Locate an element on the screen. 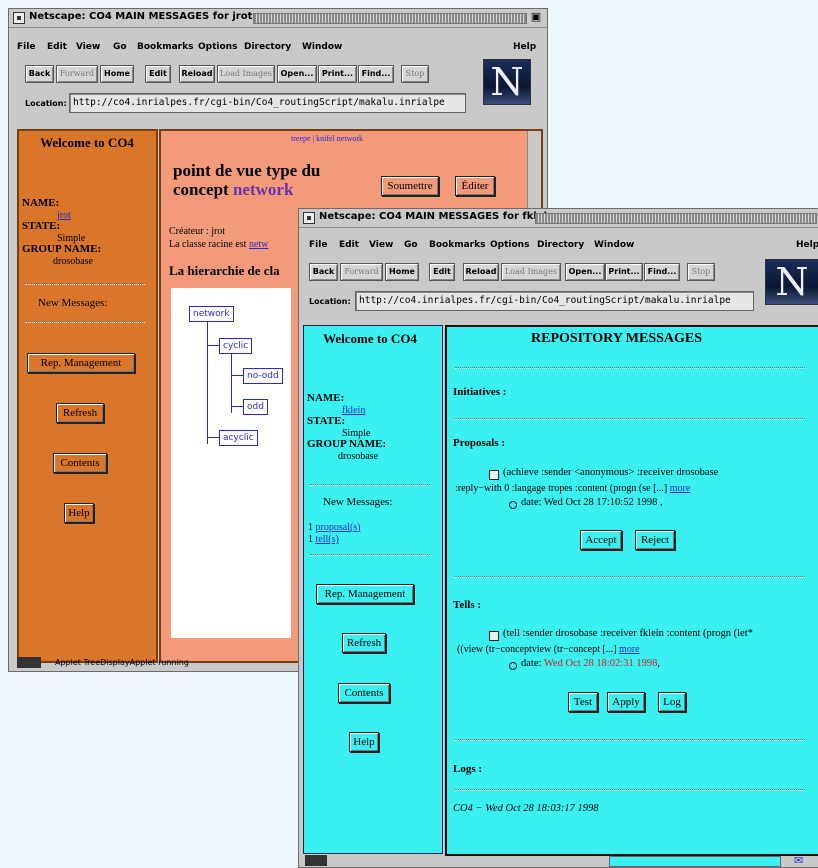 This screenshot has height=868, width=818. group-name-label: GROUP NAME: is located at coordinates (62, 249).